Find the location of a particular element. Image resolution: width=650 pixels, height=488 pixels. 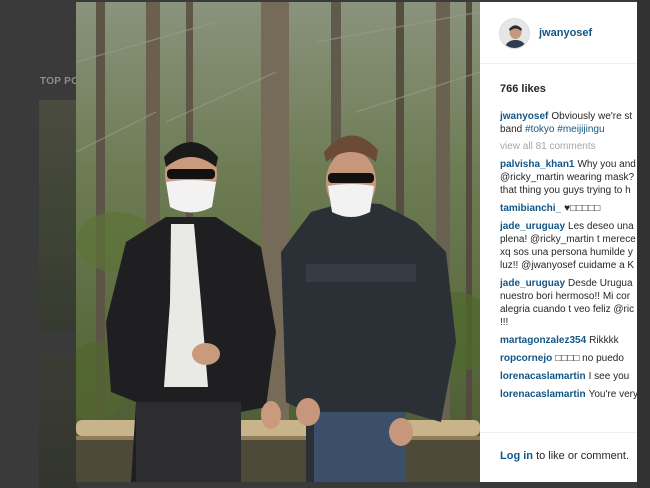

comment-item: martagonzalez354 Rikkkk is located at coordinates (568, 340).